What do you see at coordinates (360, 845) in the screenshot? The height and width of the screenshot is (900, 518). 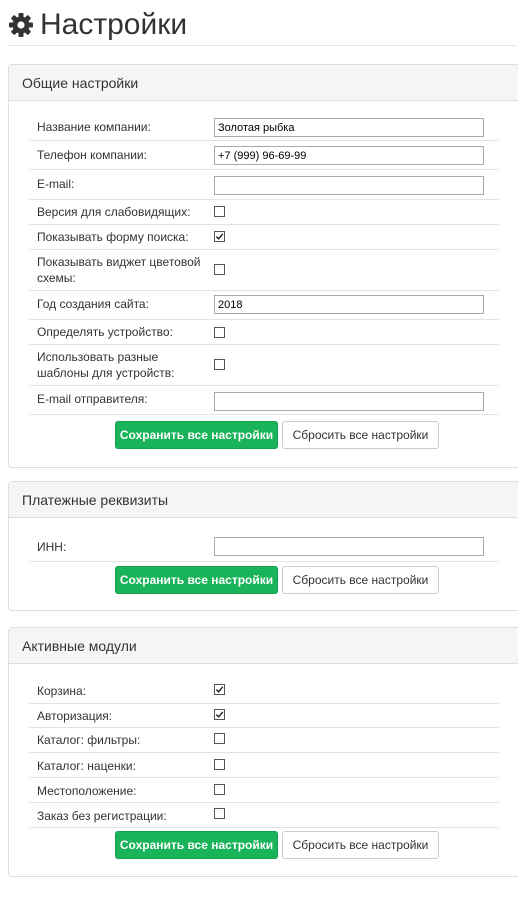 I see `modules-reset-button: Сбросить все настройки` at bounding box center [360, 845].